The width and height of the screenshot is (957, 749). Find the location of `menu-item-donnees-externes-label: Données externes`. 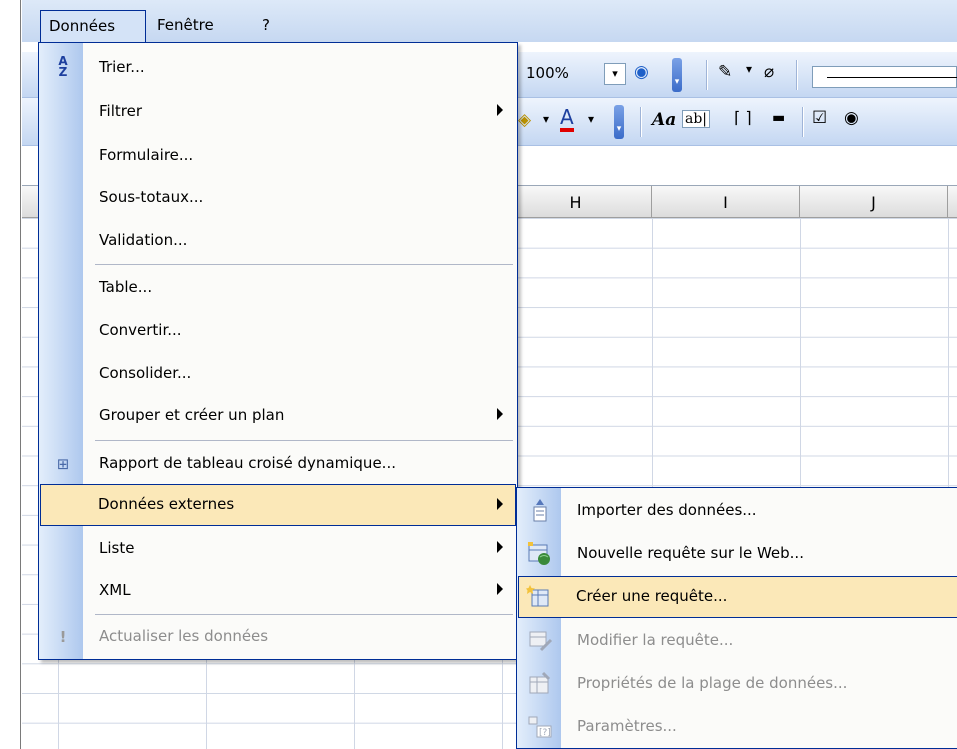

menu-item-donnees-externes-label: Données externes is located at coordinates (166, 504).